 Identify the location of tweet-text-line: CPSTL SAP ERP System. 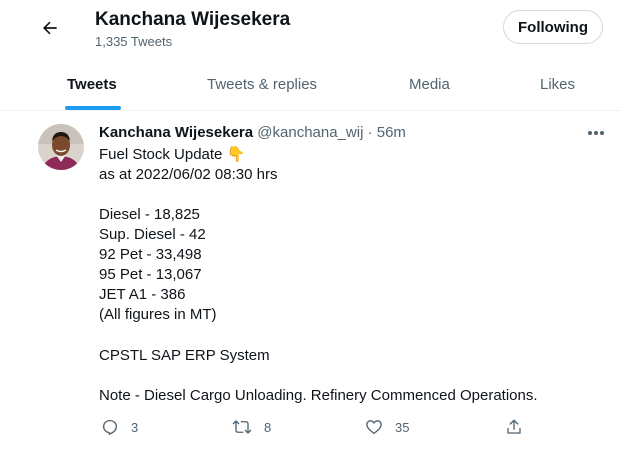
(184, 355).